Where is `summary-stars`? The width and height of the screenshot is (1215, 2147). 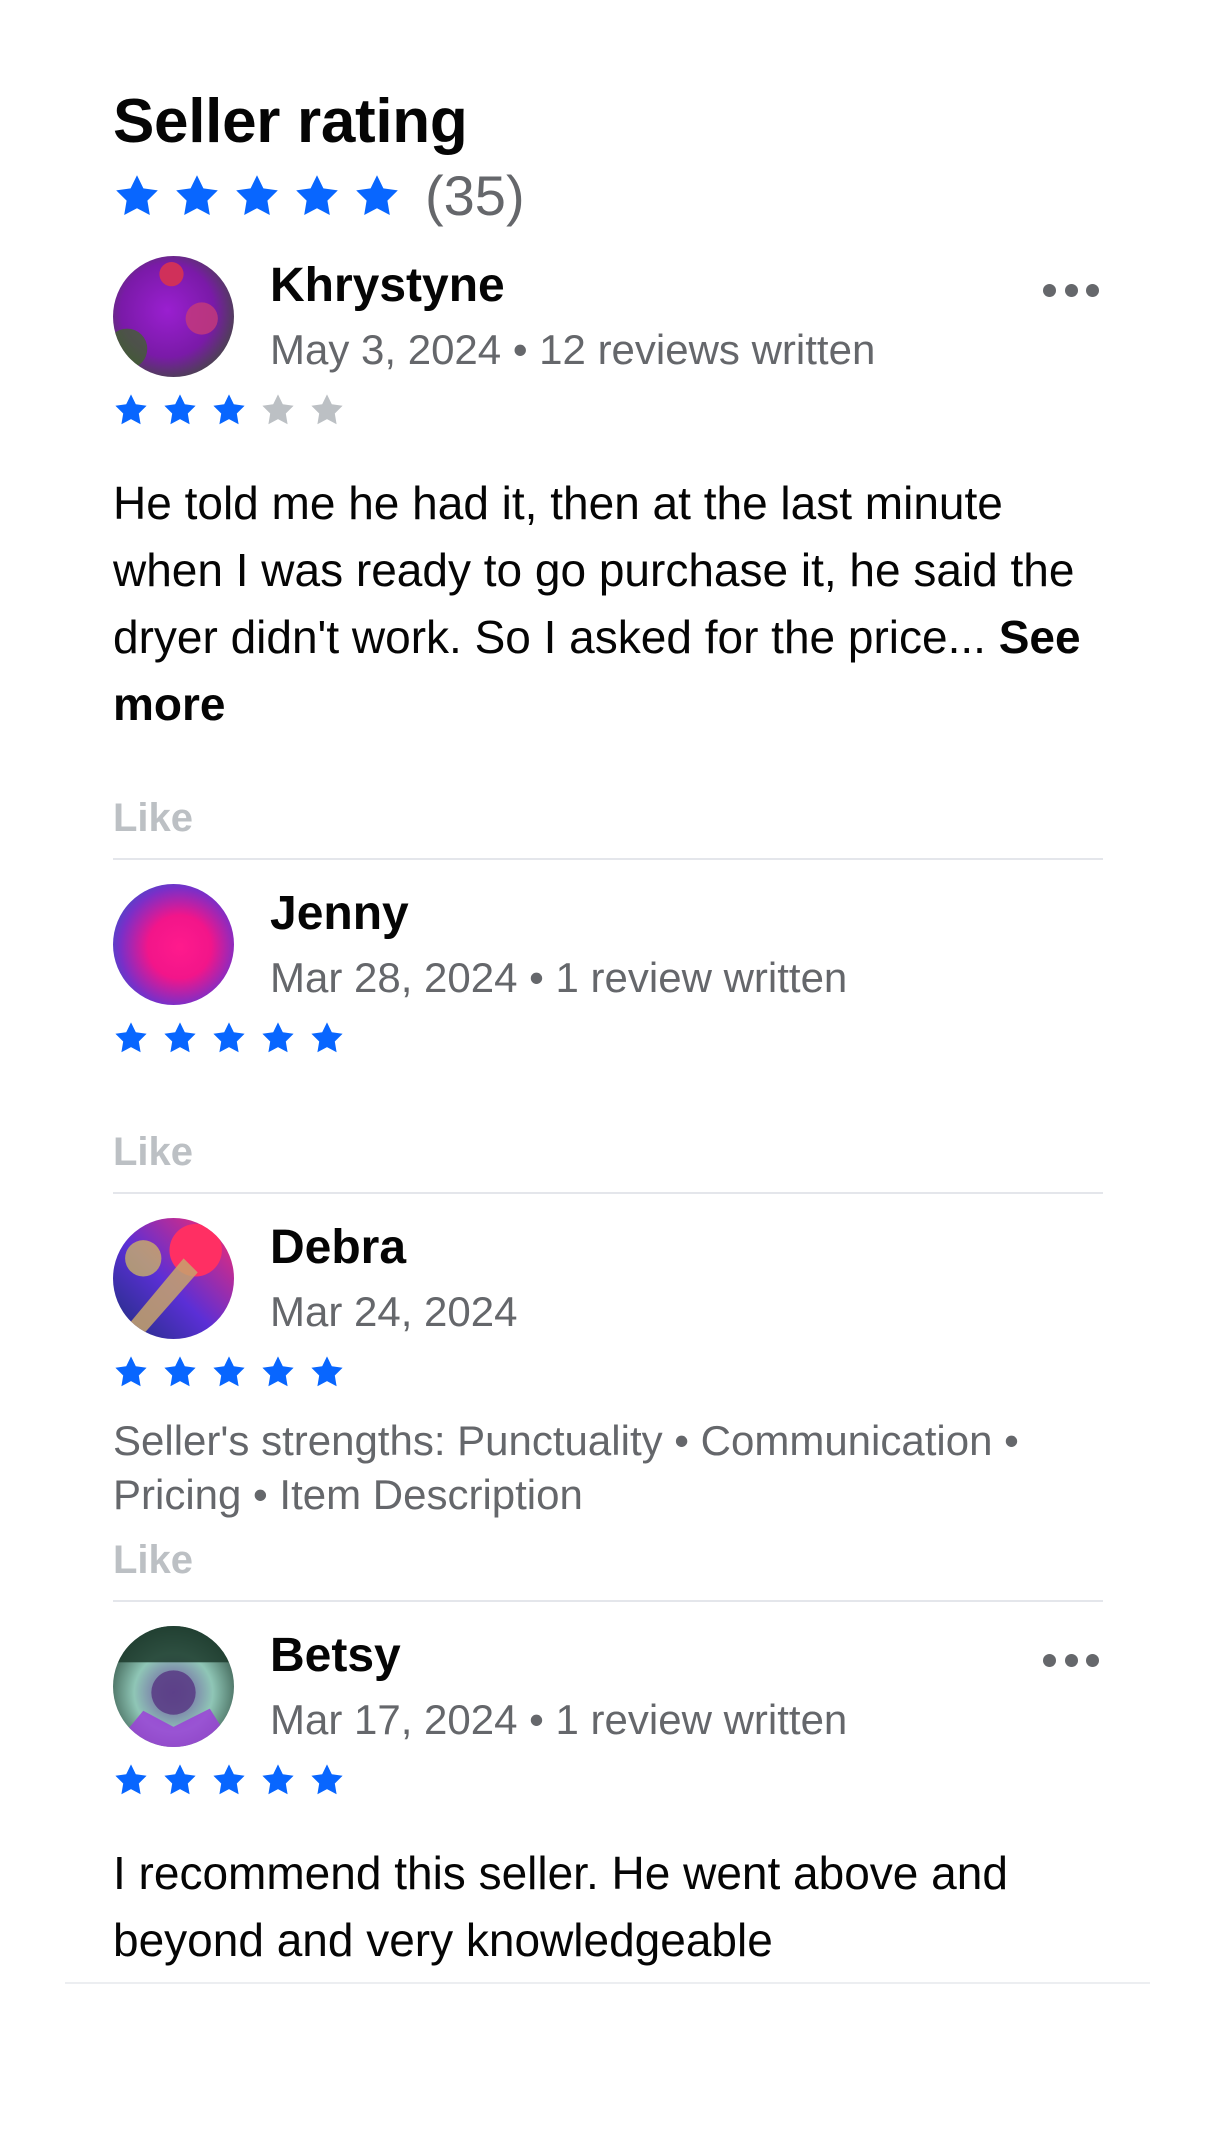 summary-stars is located at coordinates (257, 196).